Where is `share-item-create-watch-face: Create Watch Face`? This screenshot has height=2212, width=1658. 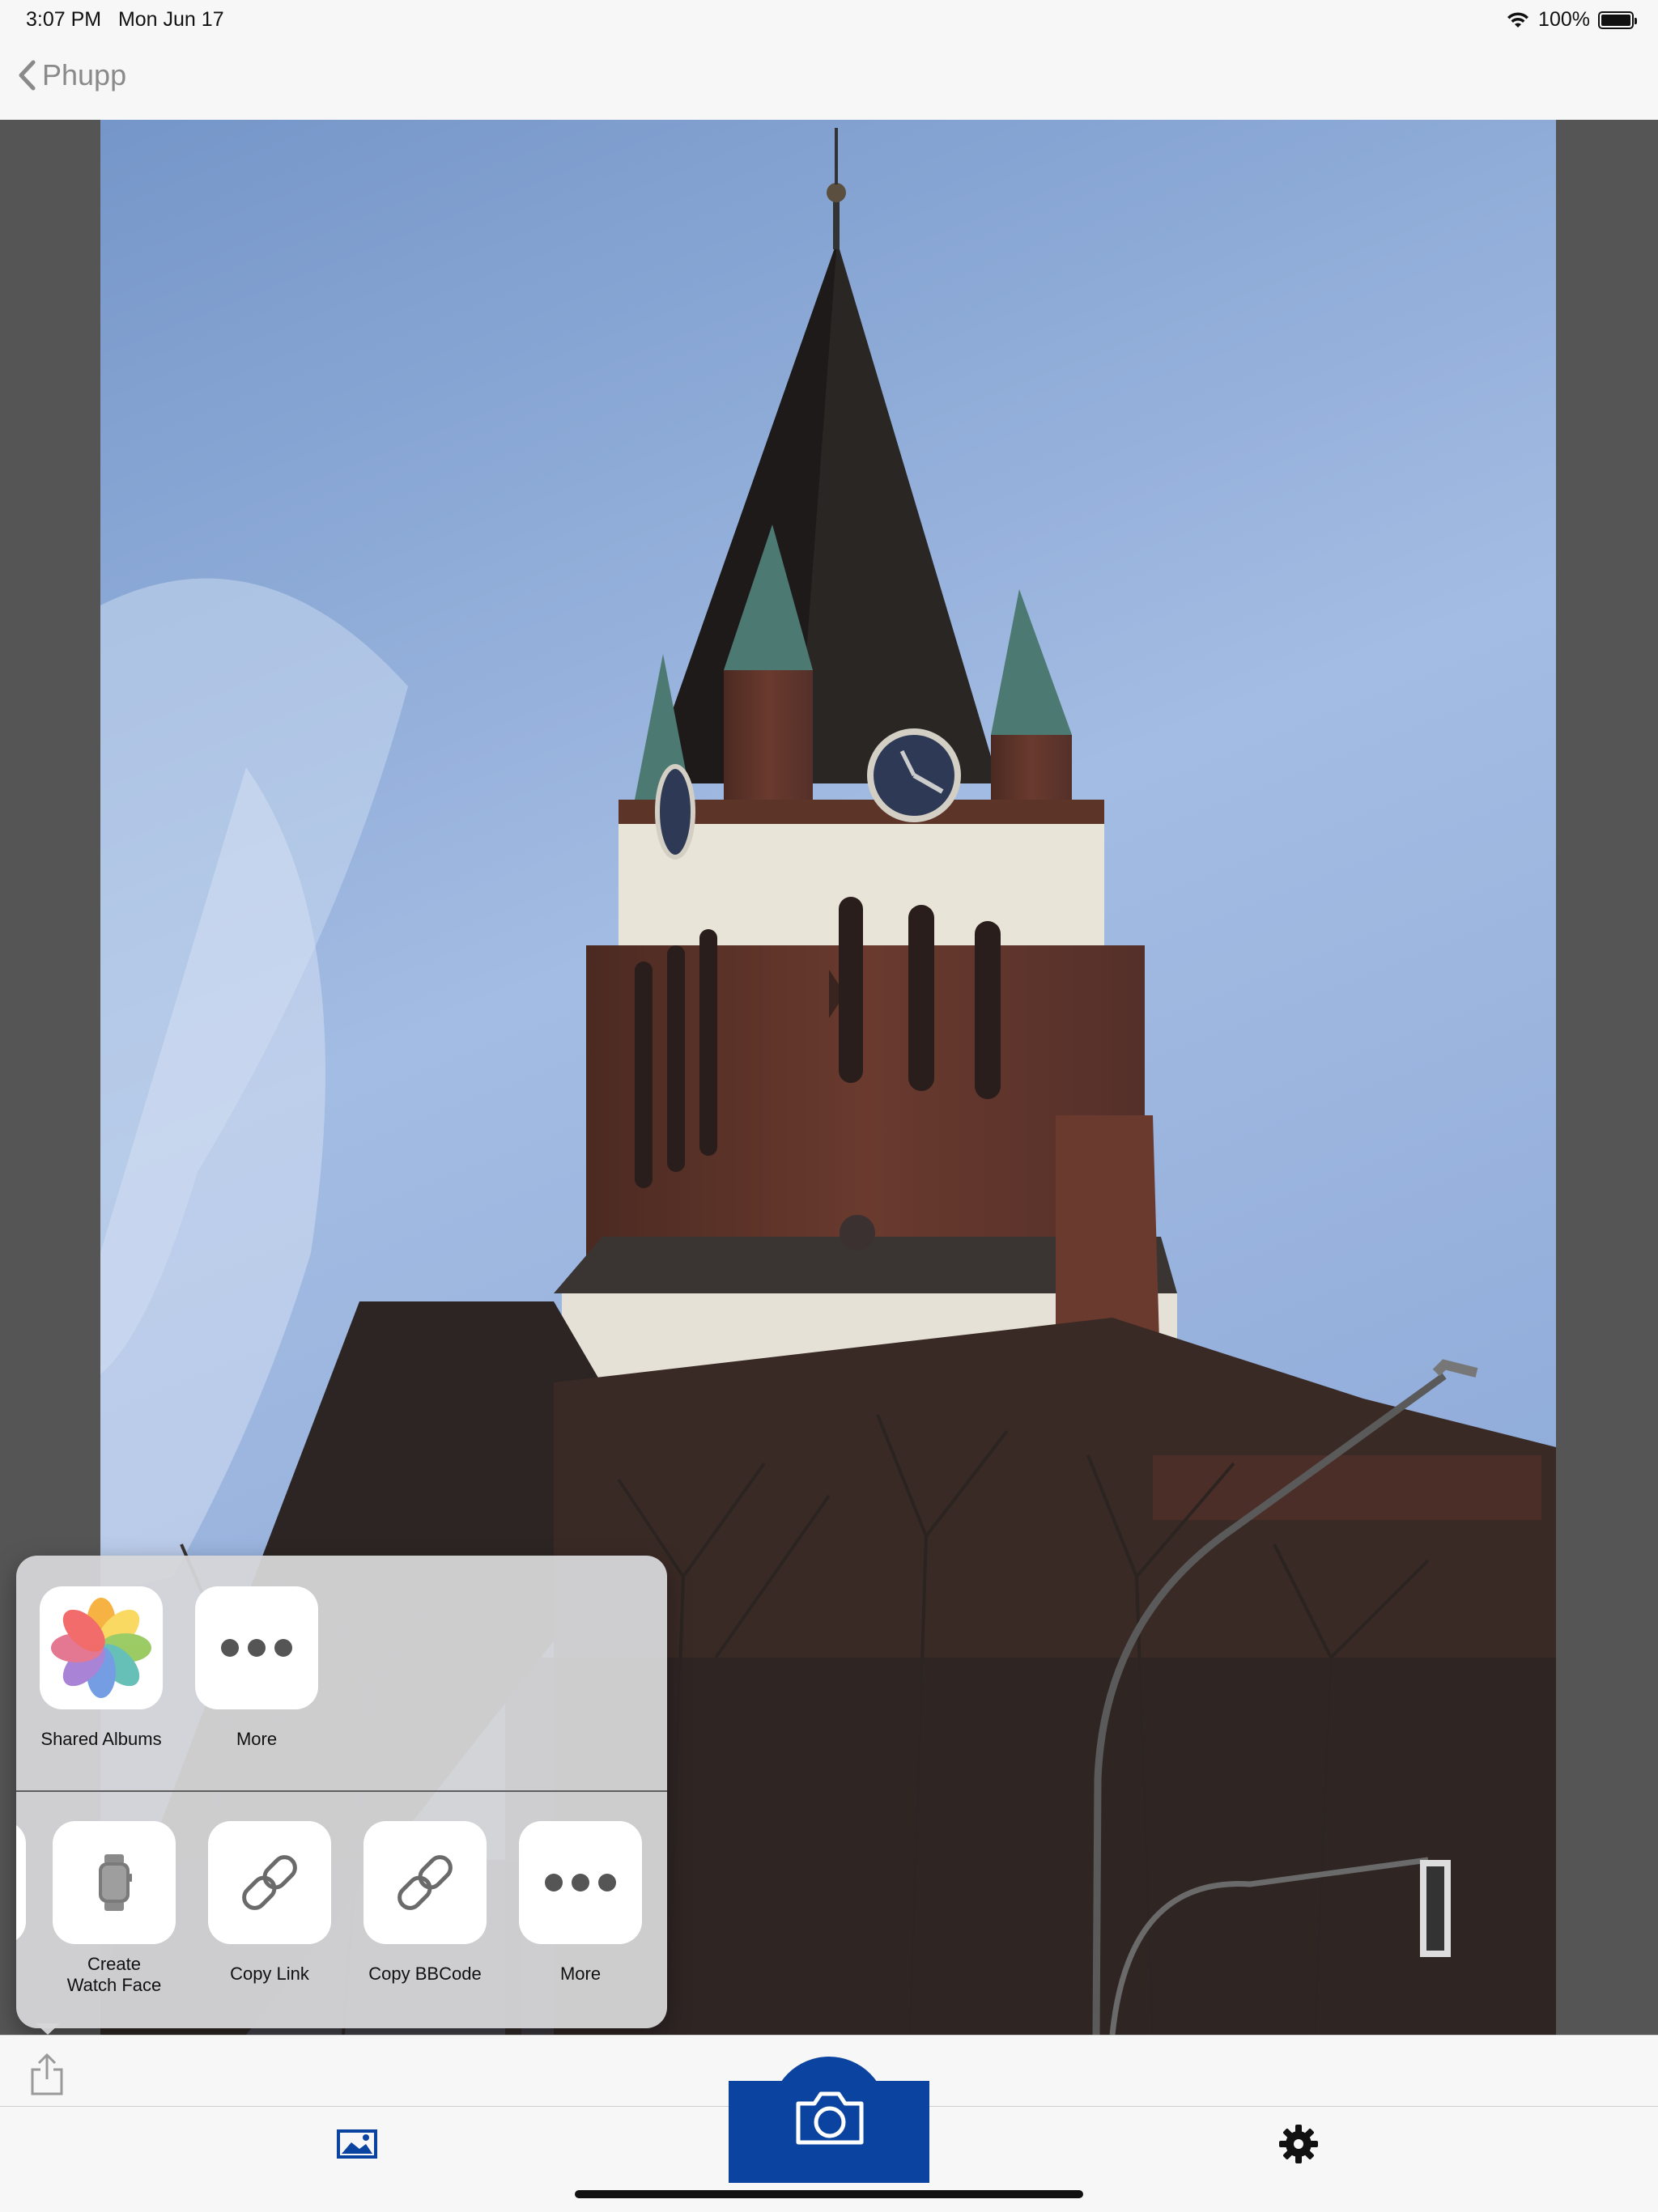 share-item-create-watch-face: Create Watch Face is located at coordinates (114, 1908).